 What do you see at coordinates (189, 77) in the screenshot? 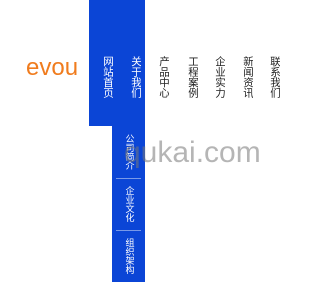
I see `nav-item-cases: 工程案例` at bounding box center [189, 77].